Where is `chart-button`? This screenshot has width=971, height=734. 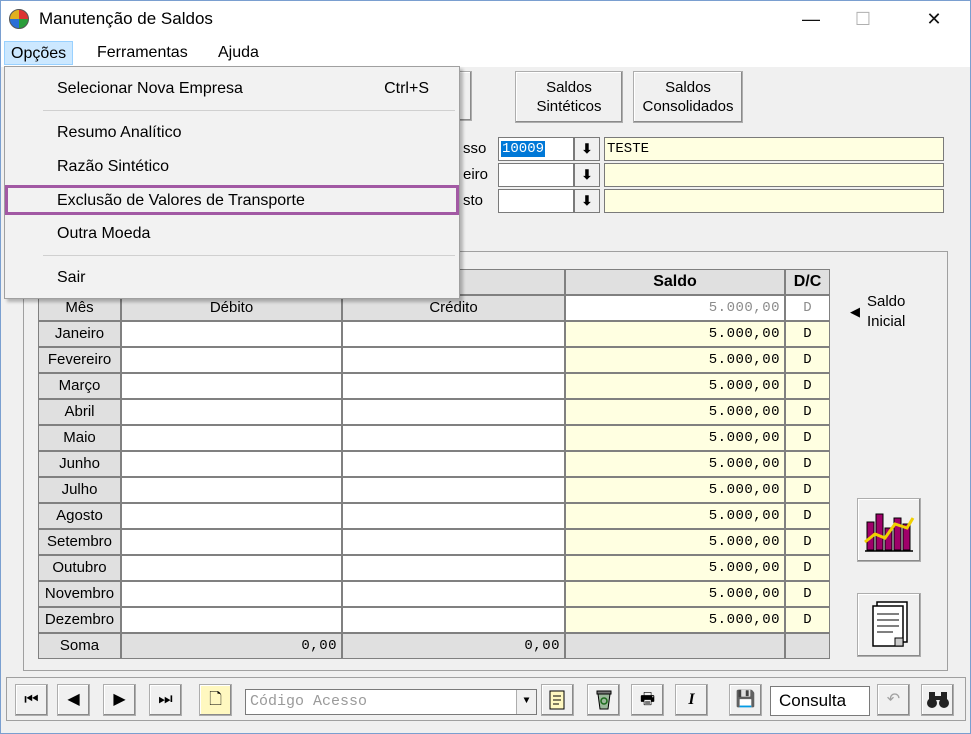 chart-button is located at coordinates (889, 530).